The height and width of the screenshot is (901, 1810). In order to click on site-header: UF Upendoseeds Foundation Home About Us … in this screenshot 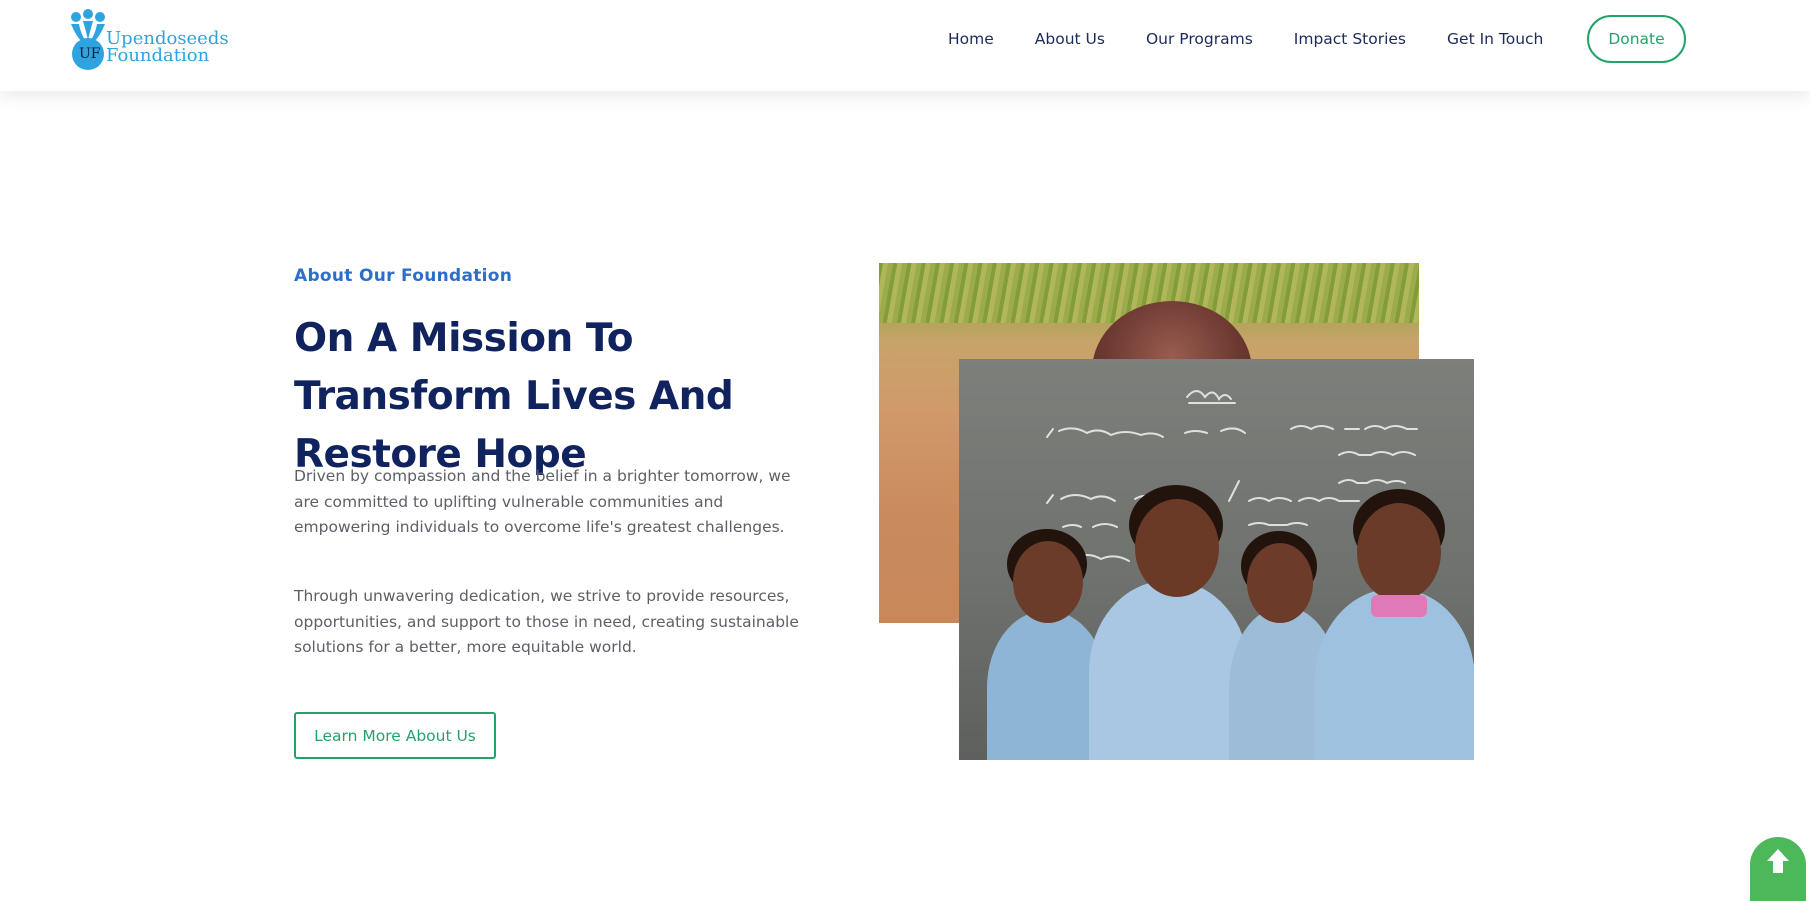, I will do `click(905, 45)`.